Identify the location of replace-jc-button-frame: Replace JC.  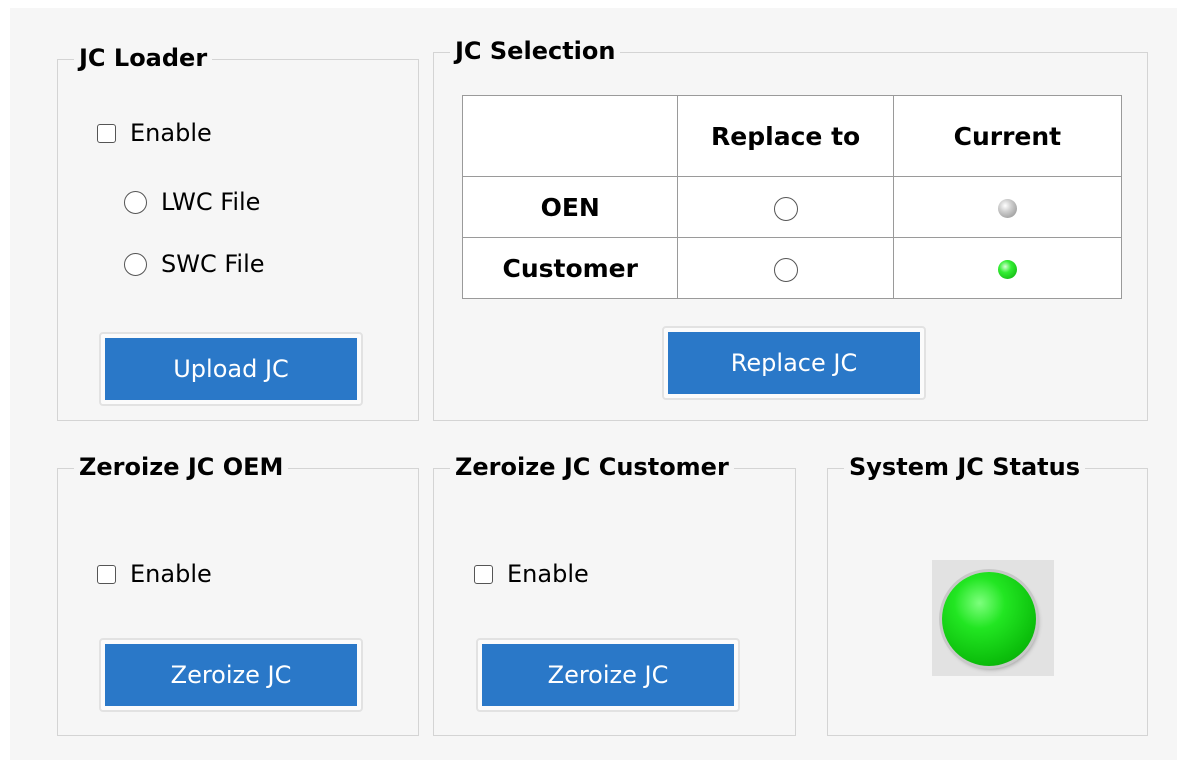
(794, 363).